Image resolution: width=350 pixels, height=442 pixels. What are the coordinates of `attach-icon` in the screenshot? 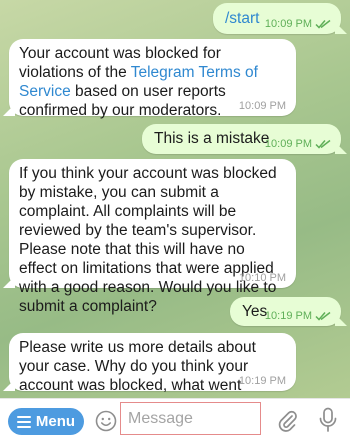 It's located at (287, 420).